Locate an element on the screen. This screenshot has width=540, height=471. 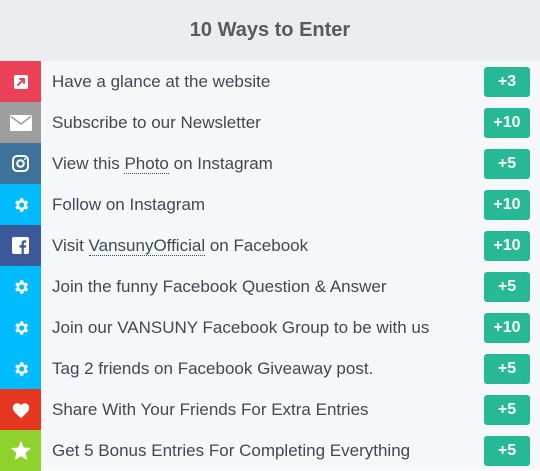
entry-row: View this Photo on Instagram +5 is located at coordinates (270, 163).